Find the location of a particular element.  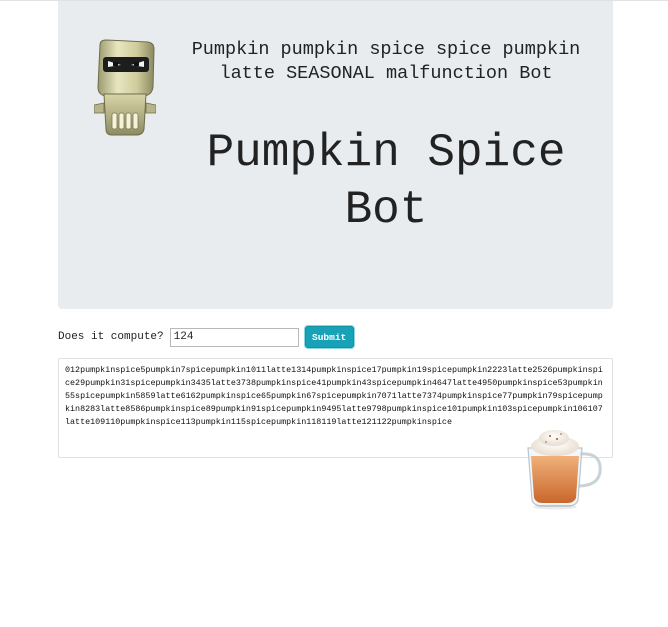

compute-input is located at coordinates (234, 337).